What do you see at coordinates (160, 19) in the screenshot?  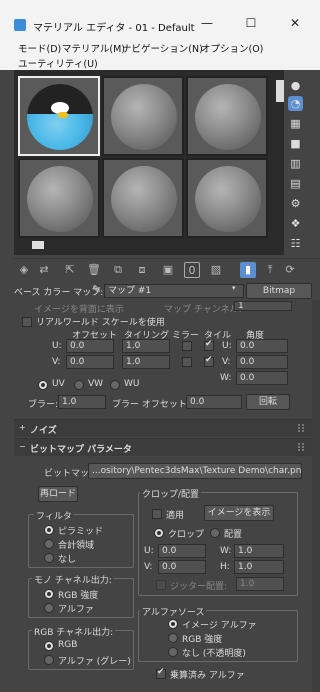 I see `title-bar: マテリアル エディタ - 01 - Default — ☐ ✕` at bounding box center [160, 19].